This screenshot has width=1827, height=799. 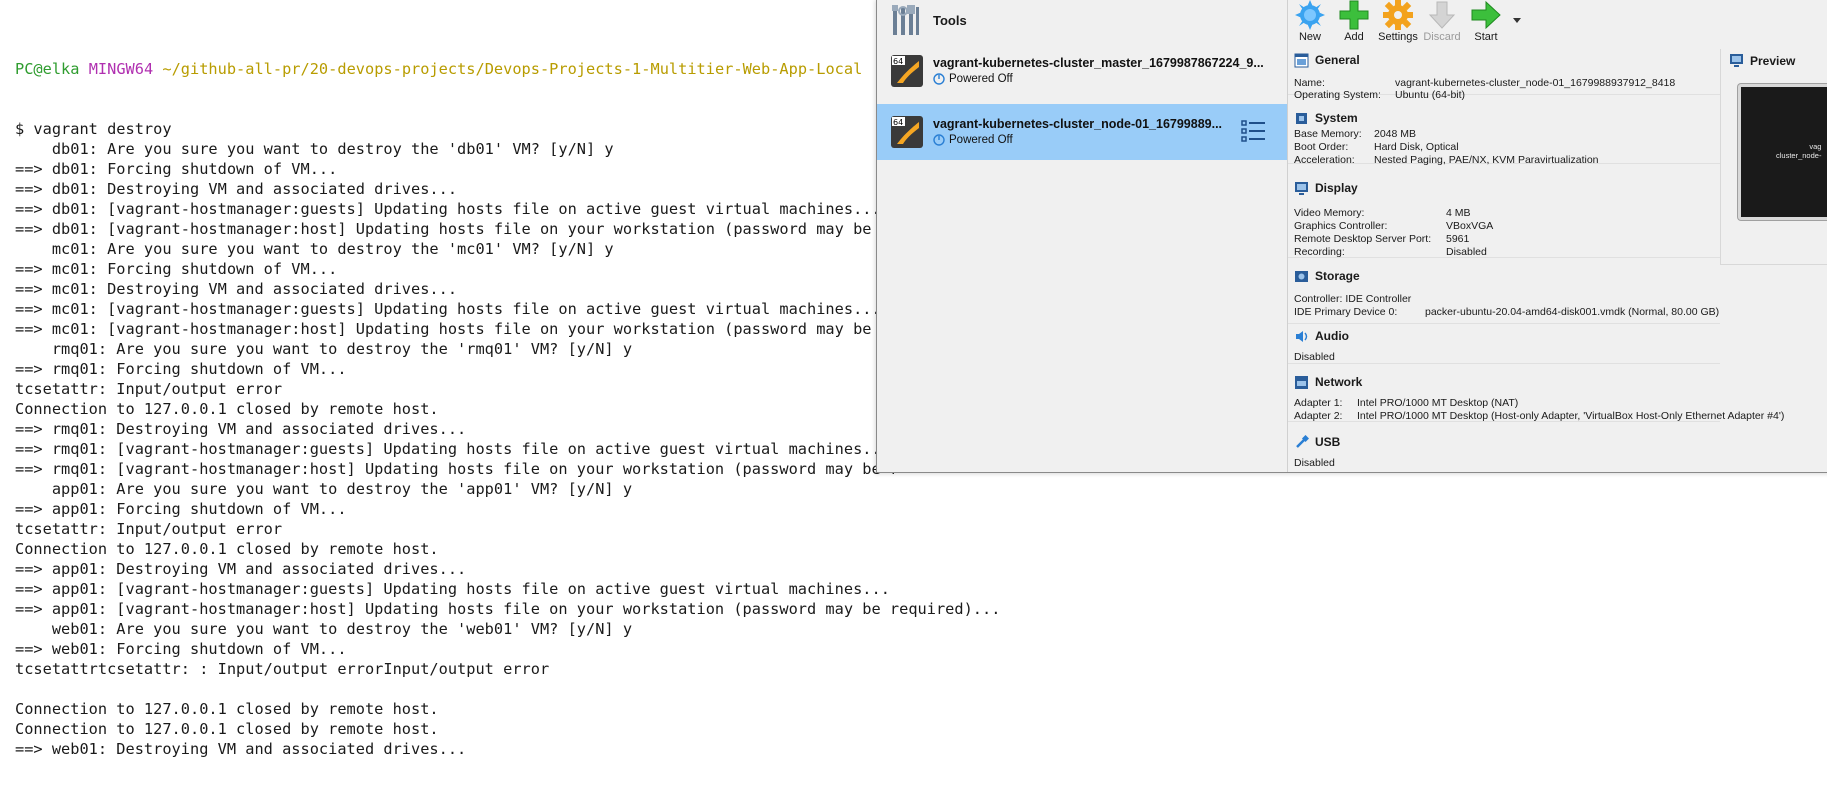 I want to click on system-header: System, so click(x=1326, y=118).